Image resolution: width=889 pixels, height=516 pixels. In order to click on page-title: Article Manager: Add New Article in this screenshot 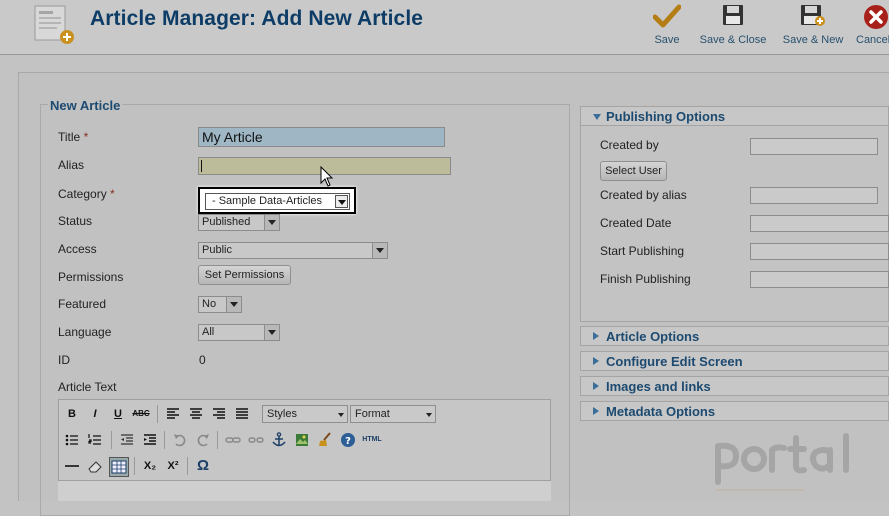, I will do `click(257, 18)`.